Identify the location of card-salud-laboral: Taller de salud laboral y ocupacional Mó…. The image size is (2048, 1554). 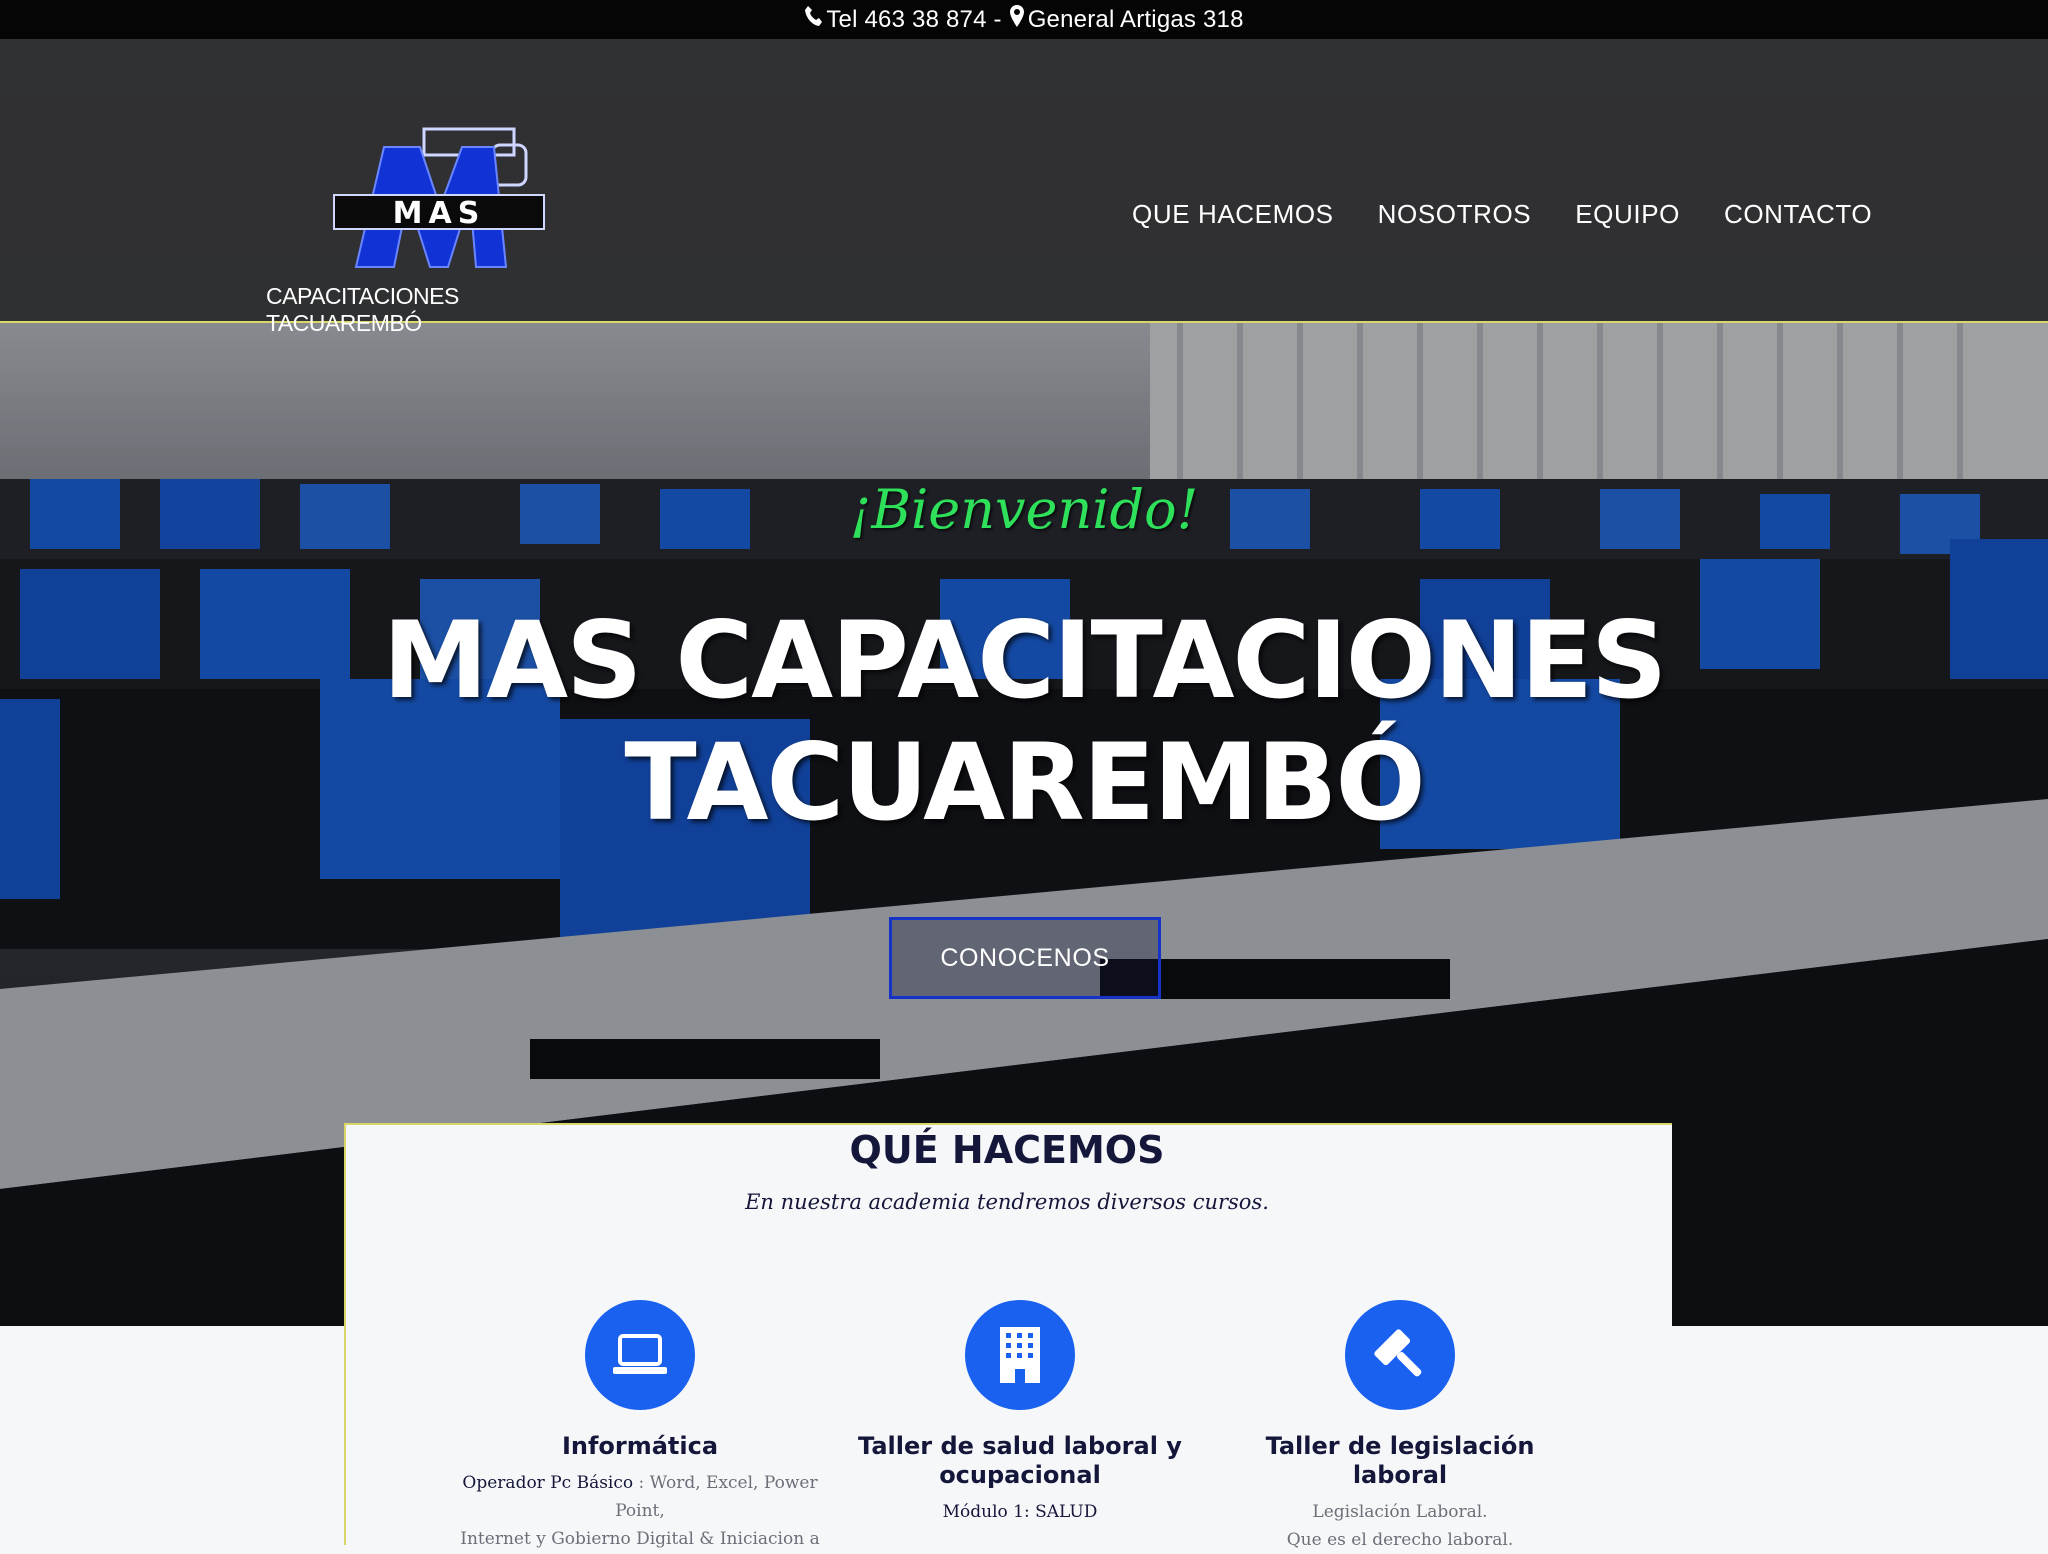
(1020, 1413).